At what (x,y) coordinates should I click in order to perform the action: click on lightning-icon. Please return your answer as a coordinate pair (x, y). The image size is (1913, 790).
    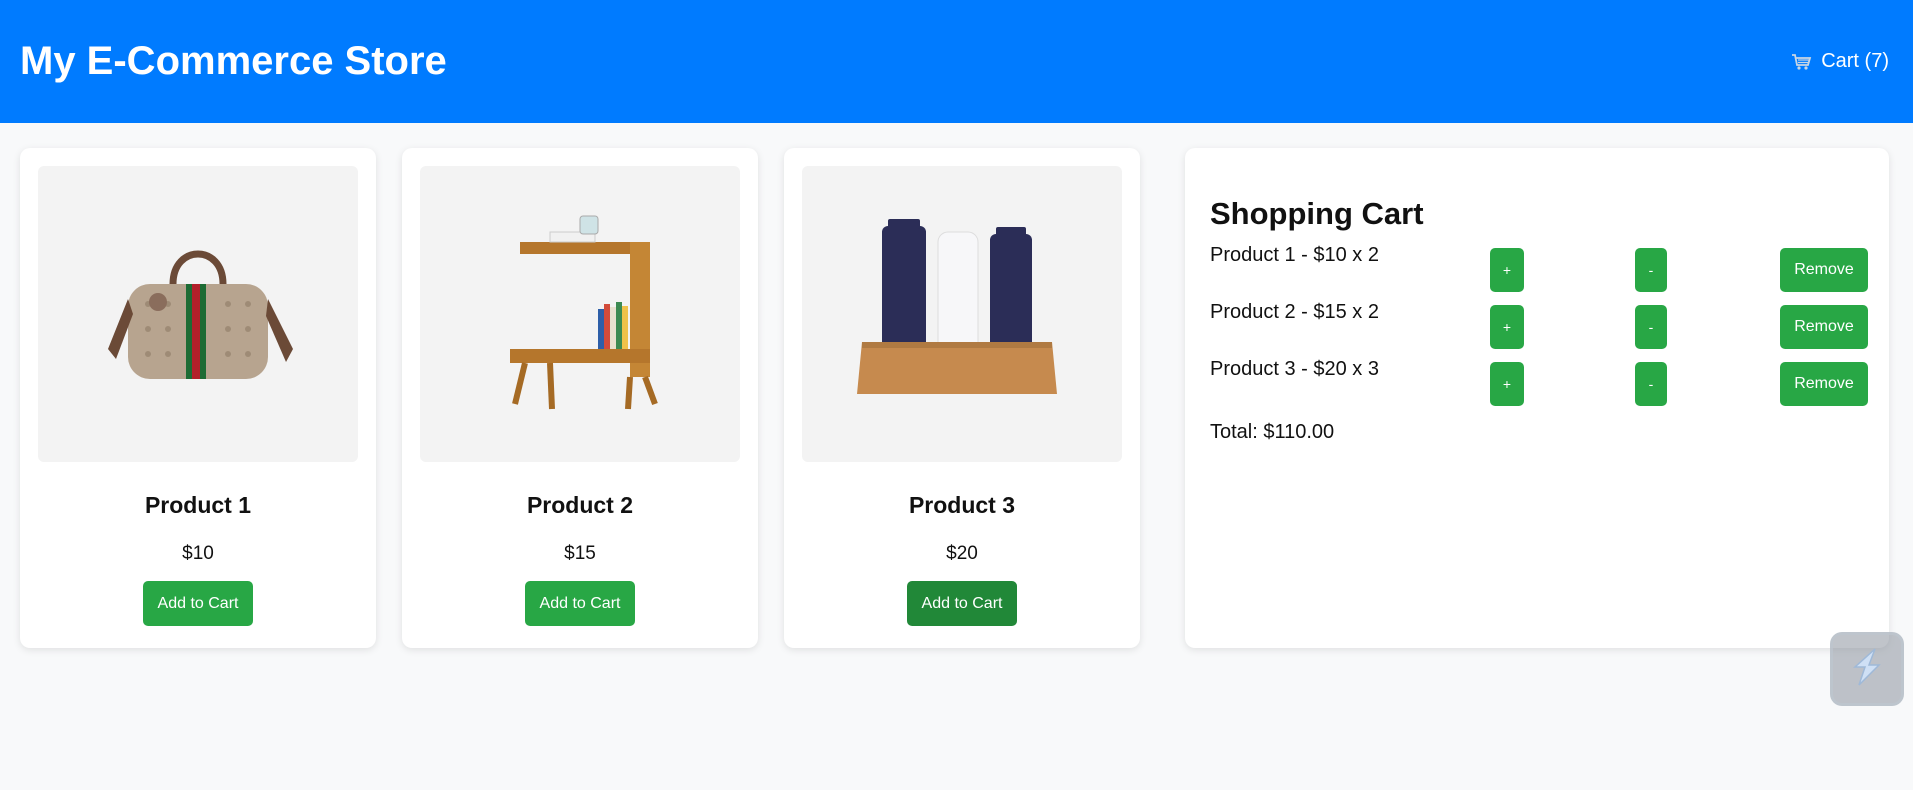
    Looking at the image, I should click on (1867, 669).